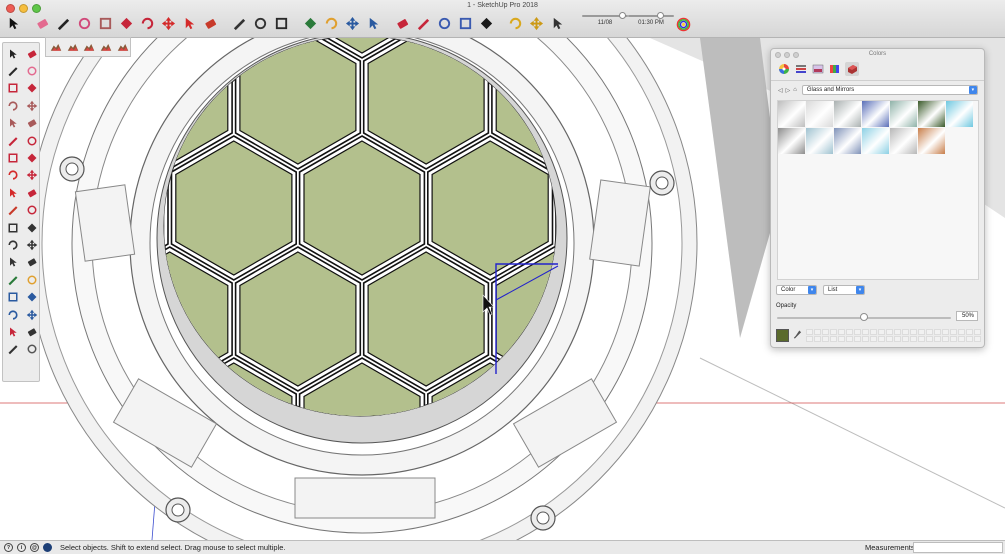  I want to click on section-plane-icon, so click(515, 23).